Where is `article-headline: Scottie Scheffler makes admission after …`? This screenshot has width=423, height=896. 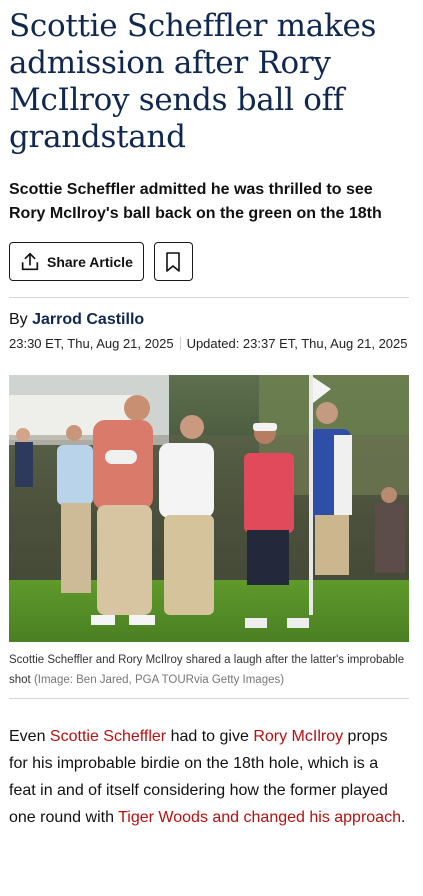
article-headline: Scottie Scheffler makes admission after … is located at coordinates (193, 81).